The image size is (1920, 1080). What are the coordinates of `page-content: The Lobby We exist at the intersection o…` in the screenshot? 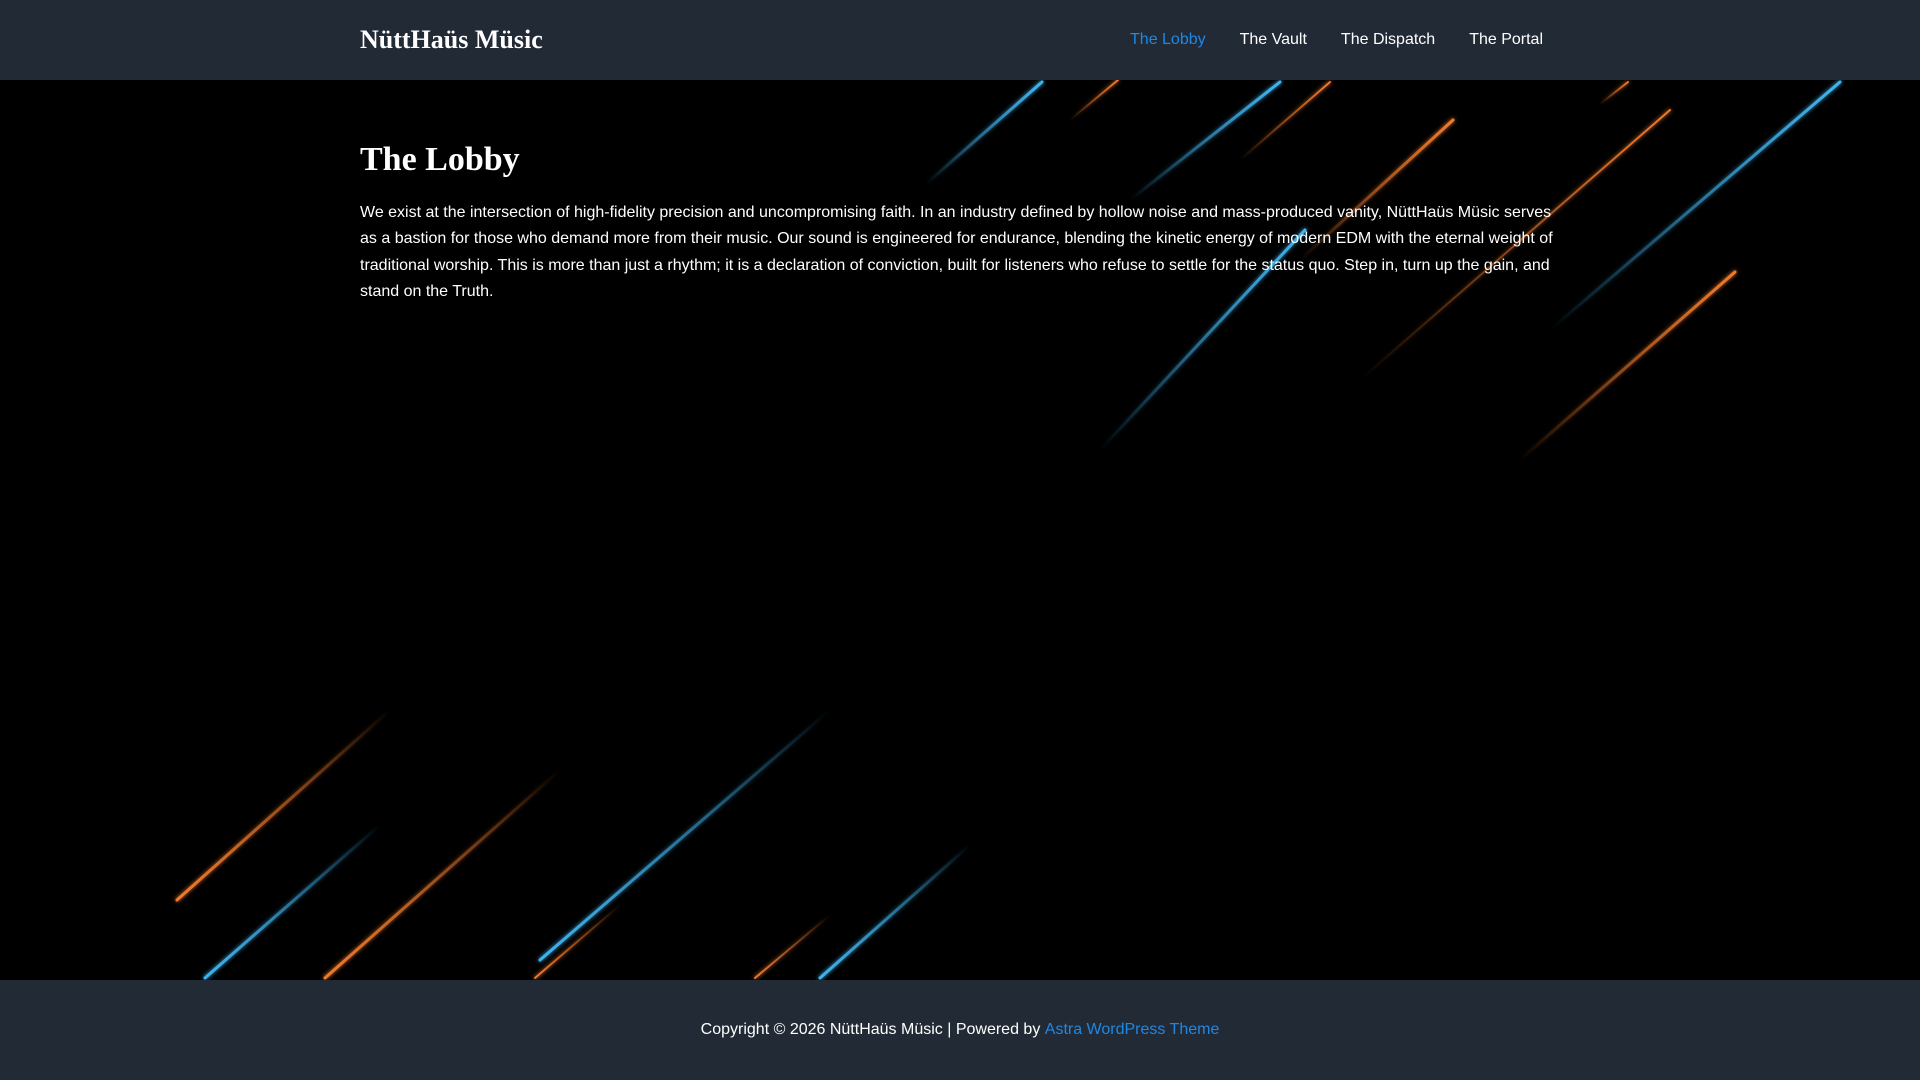 It's located at (958, 192).